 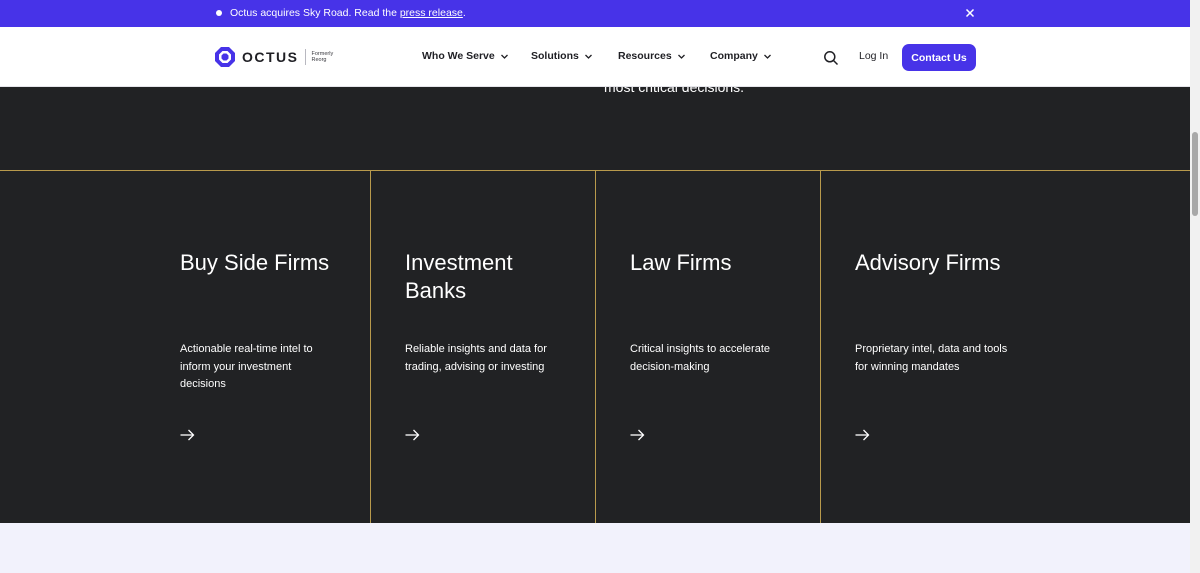 What do you see at coordinates (831, 58) in the screenshot?
I see `search-icon` at bounding box center [831, 58].